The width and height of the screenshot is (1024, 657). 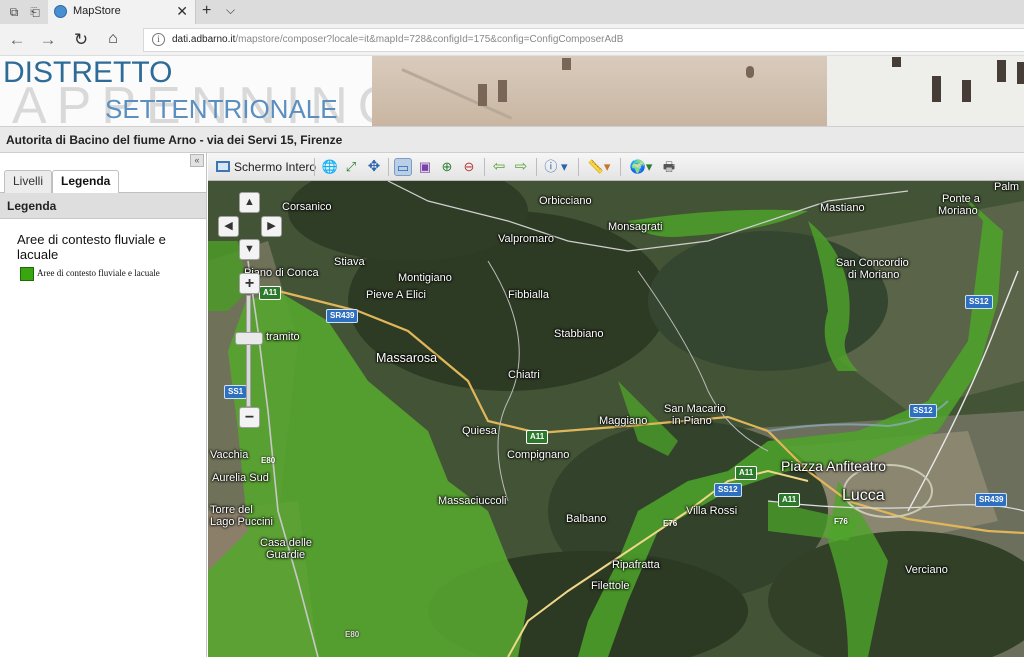 What do you see at coordinates (641, 167) in the screenshot?
I see `globe-dropdown-icon: 🌍▾` at bounding box center [641, 167].